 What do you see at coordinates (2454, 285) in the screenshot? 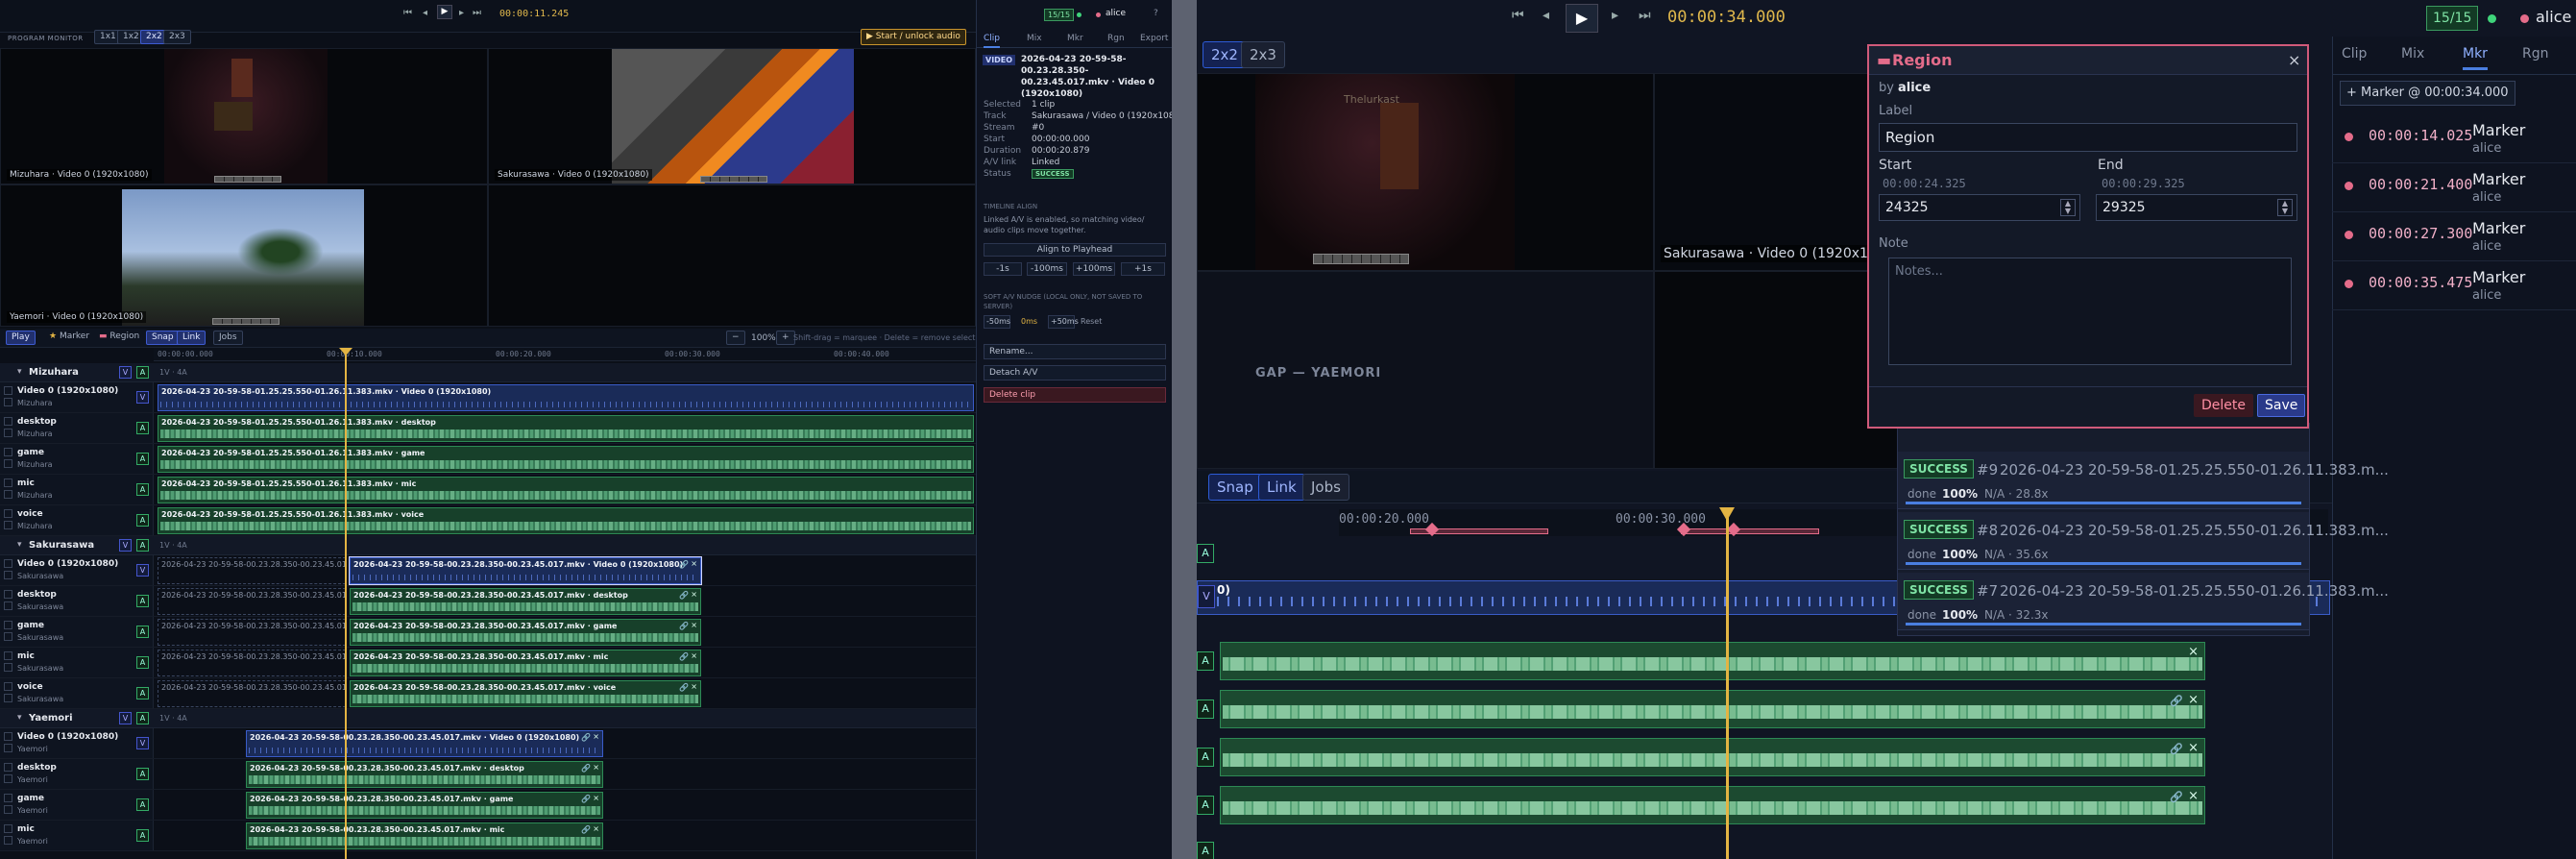
I see `marker-row: 00:00:35.475 Marker alice` at bounding box center [2454, 285].